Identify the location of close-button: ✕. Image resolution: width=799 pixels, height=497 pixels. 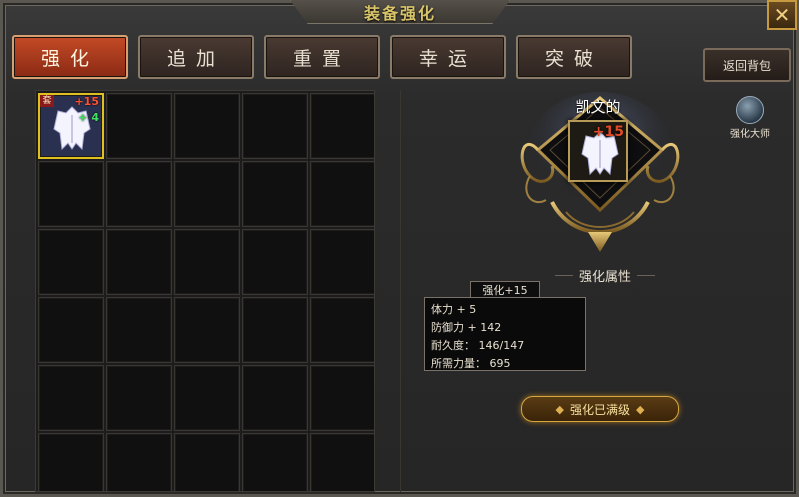
(782, 15).